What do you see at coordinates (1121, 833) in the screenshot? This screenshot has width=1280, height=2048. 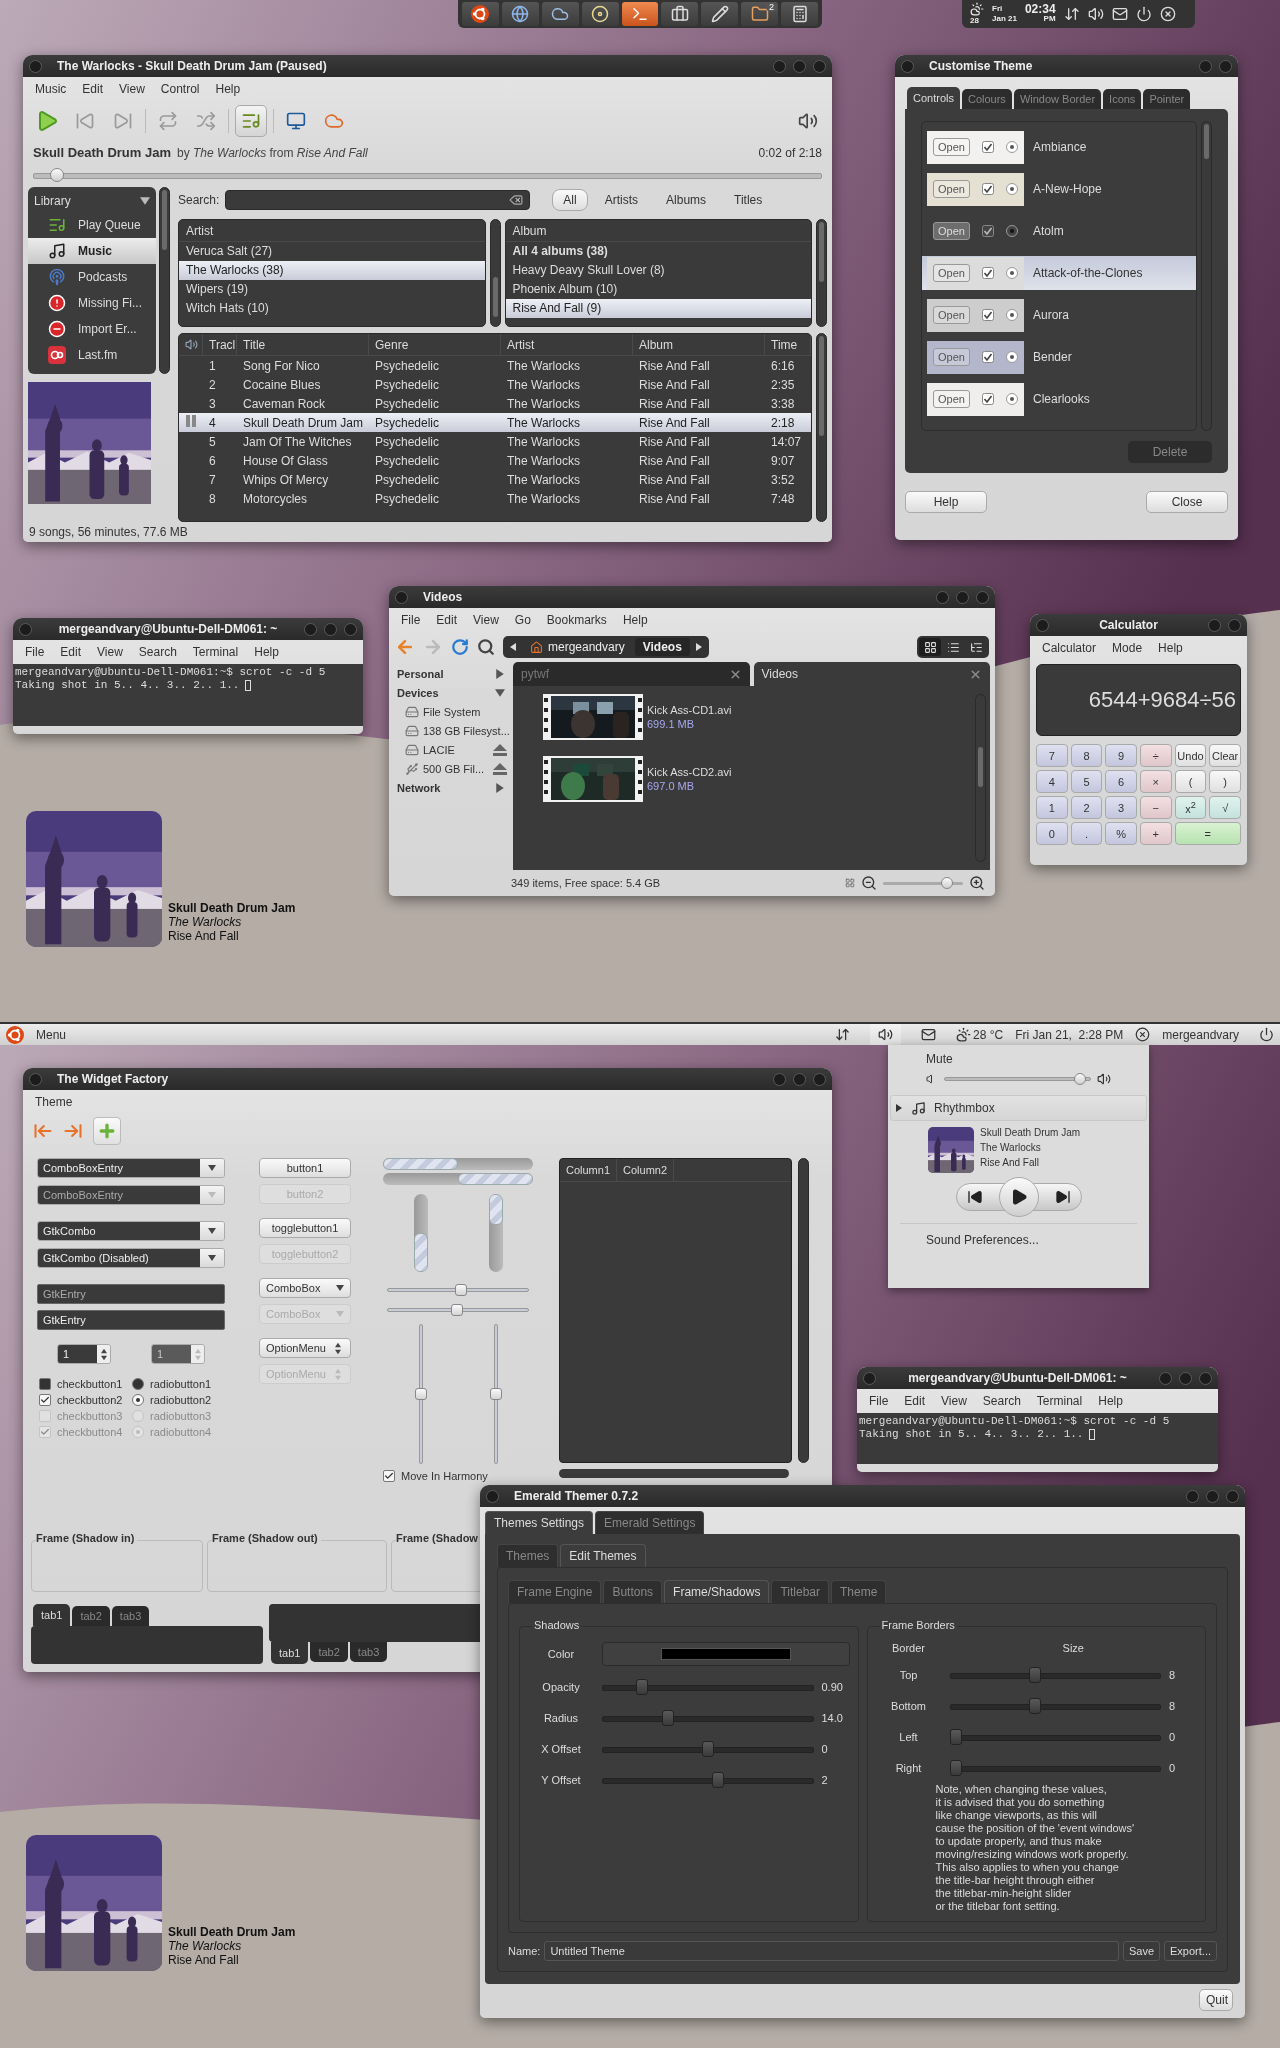 I see `calculator-key: %` at bounding box center [1121, 833].